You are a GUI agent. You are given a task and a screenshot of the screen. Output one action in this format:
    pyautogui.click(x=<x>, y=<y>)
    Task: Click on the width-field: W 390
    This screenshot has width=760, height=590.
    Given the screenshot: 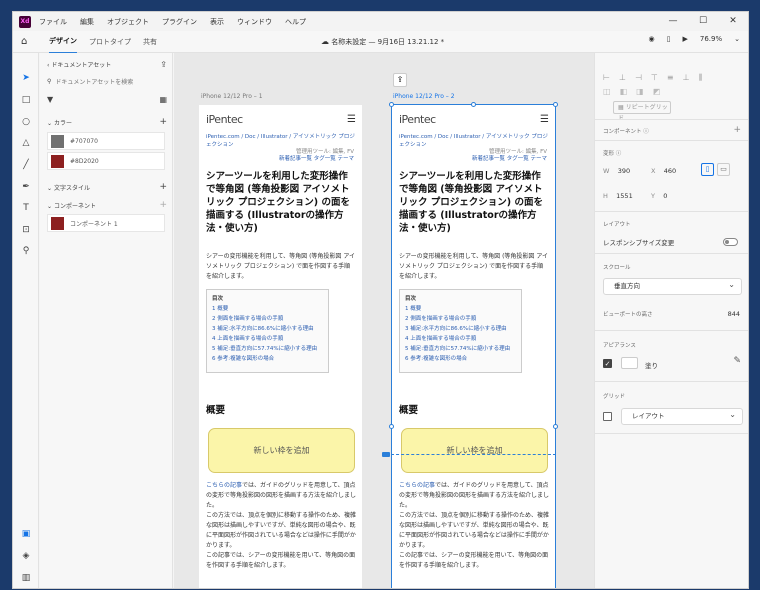 What is the action you would take?
    pyautogui.click(x=616, y=171)
    